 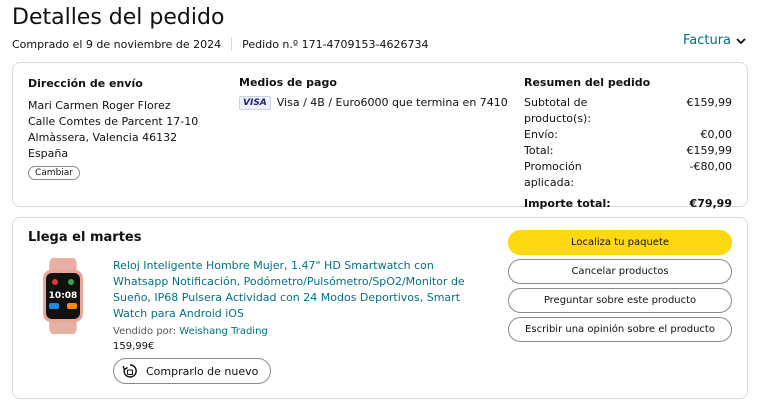 What do you see at coordinates (620, 329) in the screenshot?
I see `write-review-button: Escribir una opinión sobre el producto` at bounding box center [620, 329].